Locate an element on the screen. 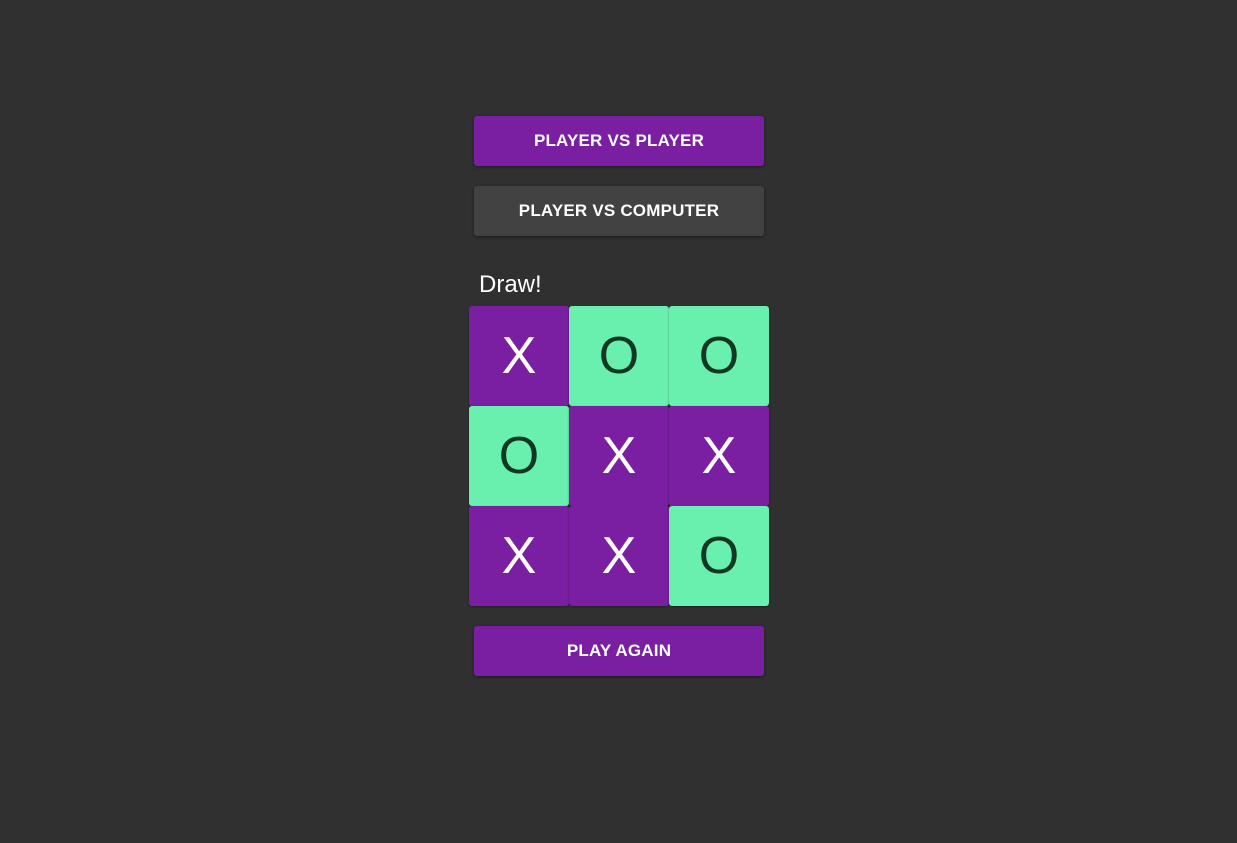 Image resolution: width=1237 pixels, height=843 pixels. board-cell-r2-c2: X is located at coordinates (619, 456).